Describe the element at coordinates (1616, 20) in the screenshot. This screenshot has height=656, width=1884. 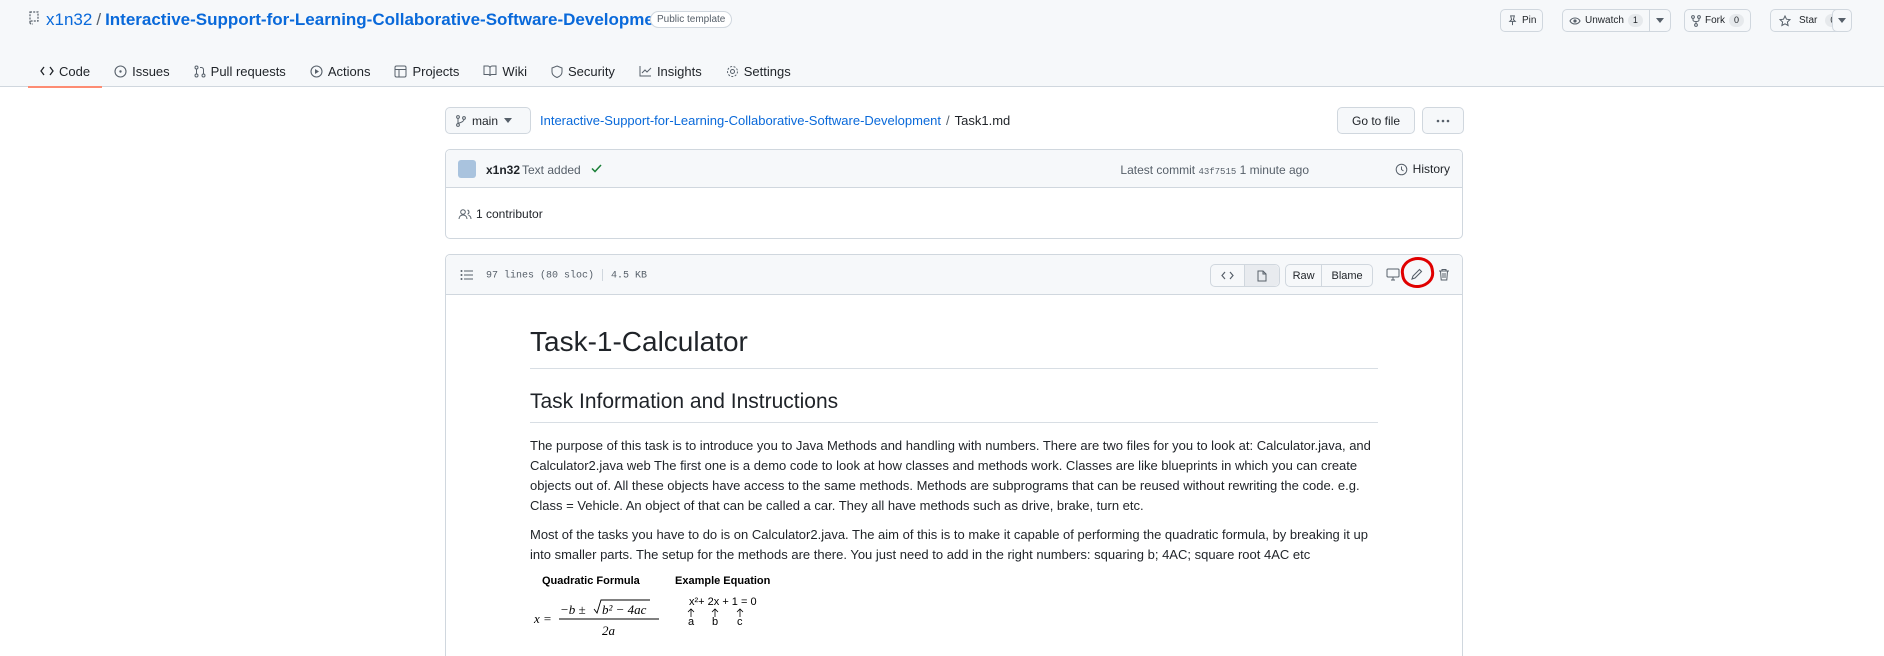
I see `unwatch-button: Unwatch 1` at that location.